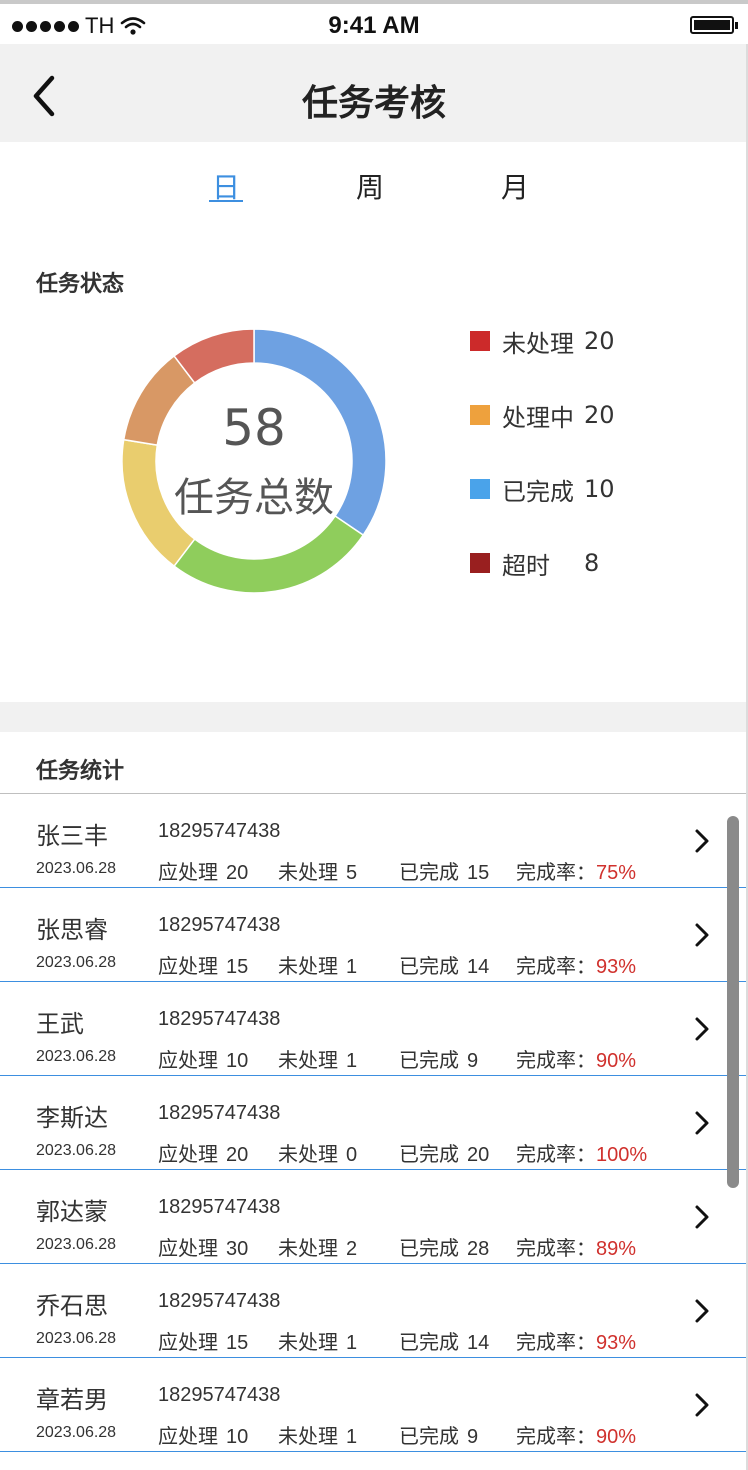 The image size is (748, 1470). Describe the element at coordinates (203, 1152) in the screenshot. I see `should-handle: 应处理 20` at that location.